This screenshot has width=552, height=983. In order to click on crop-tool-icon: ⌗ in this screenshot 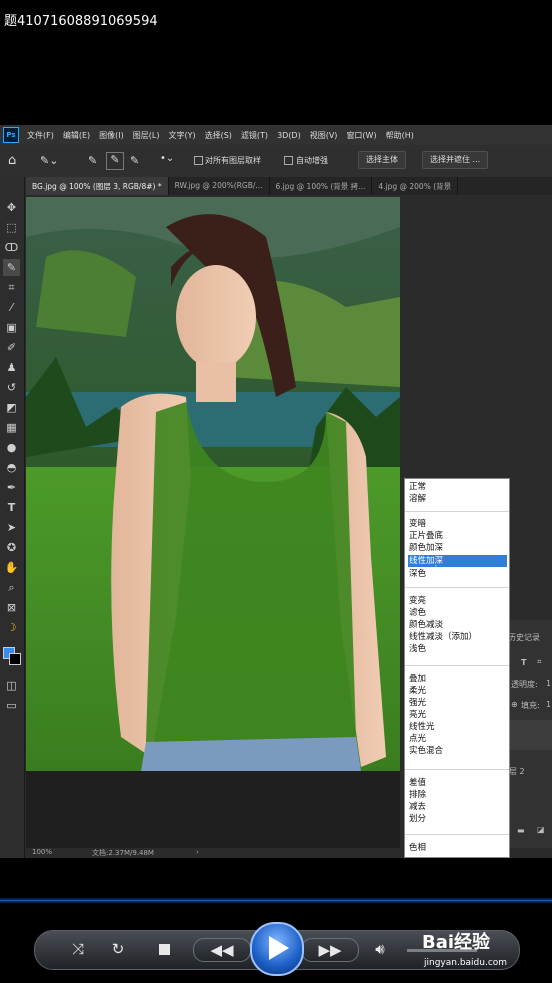, I will do `click(11, 287)`.